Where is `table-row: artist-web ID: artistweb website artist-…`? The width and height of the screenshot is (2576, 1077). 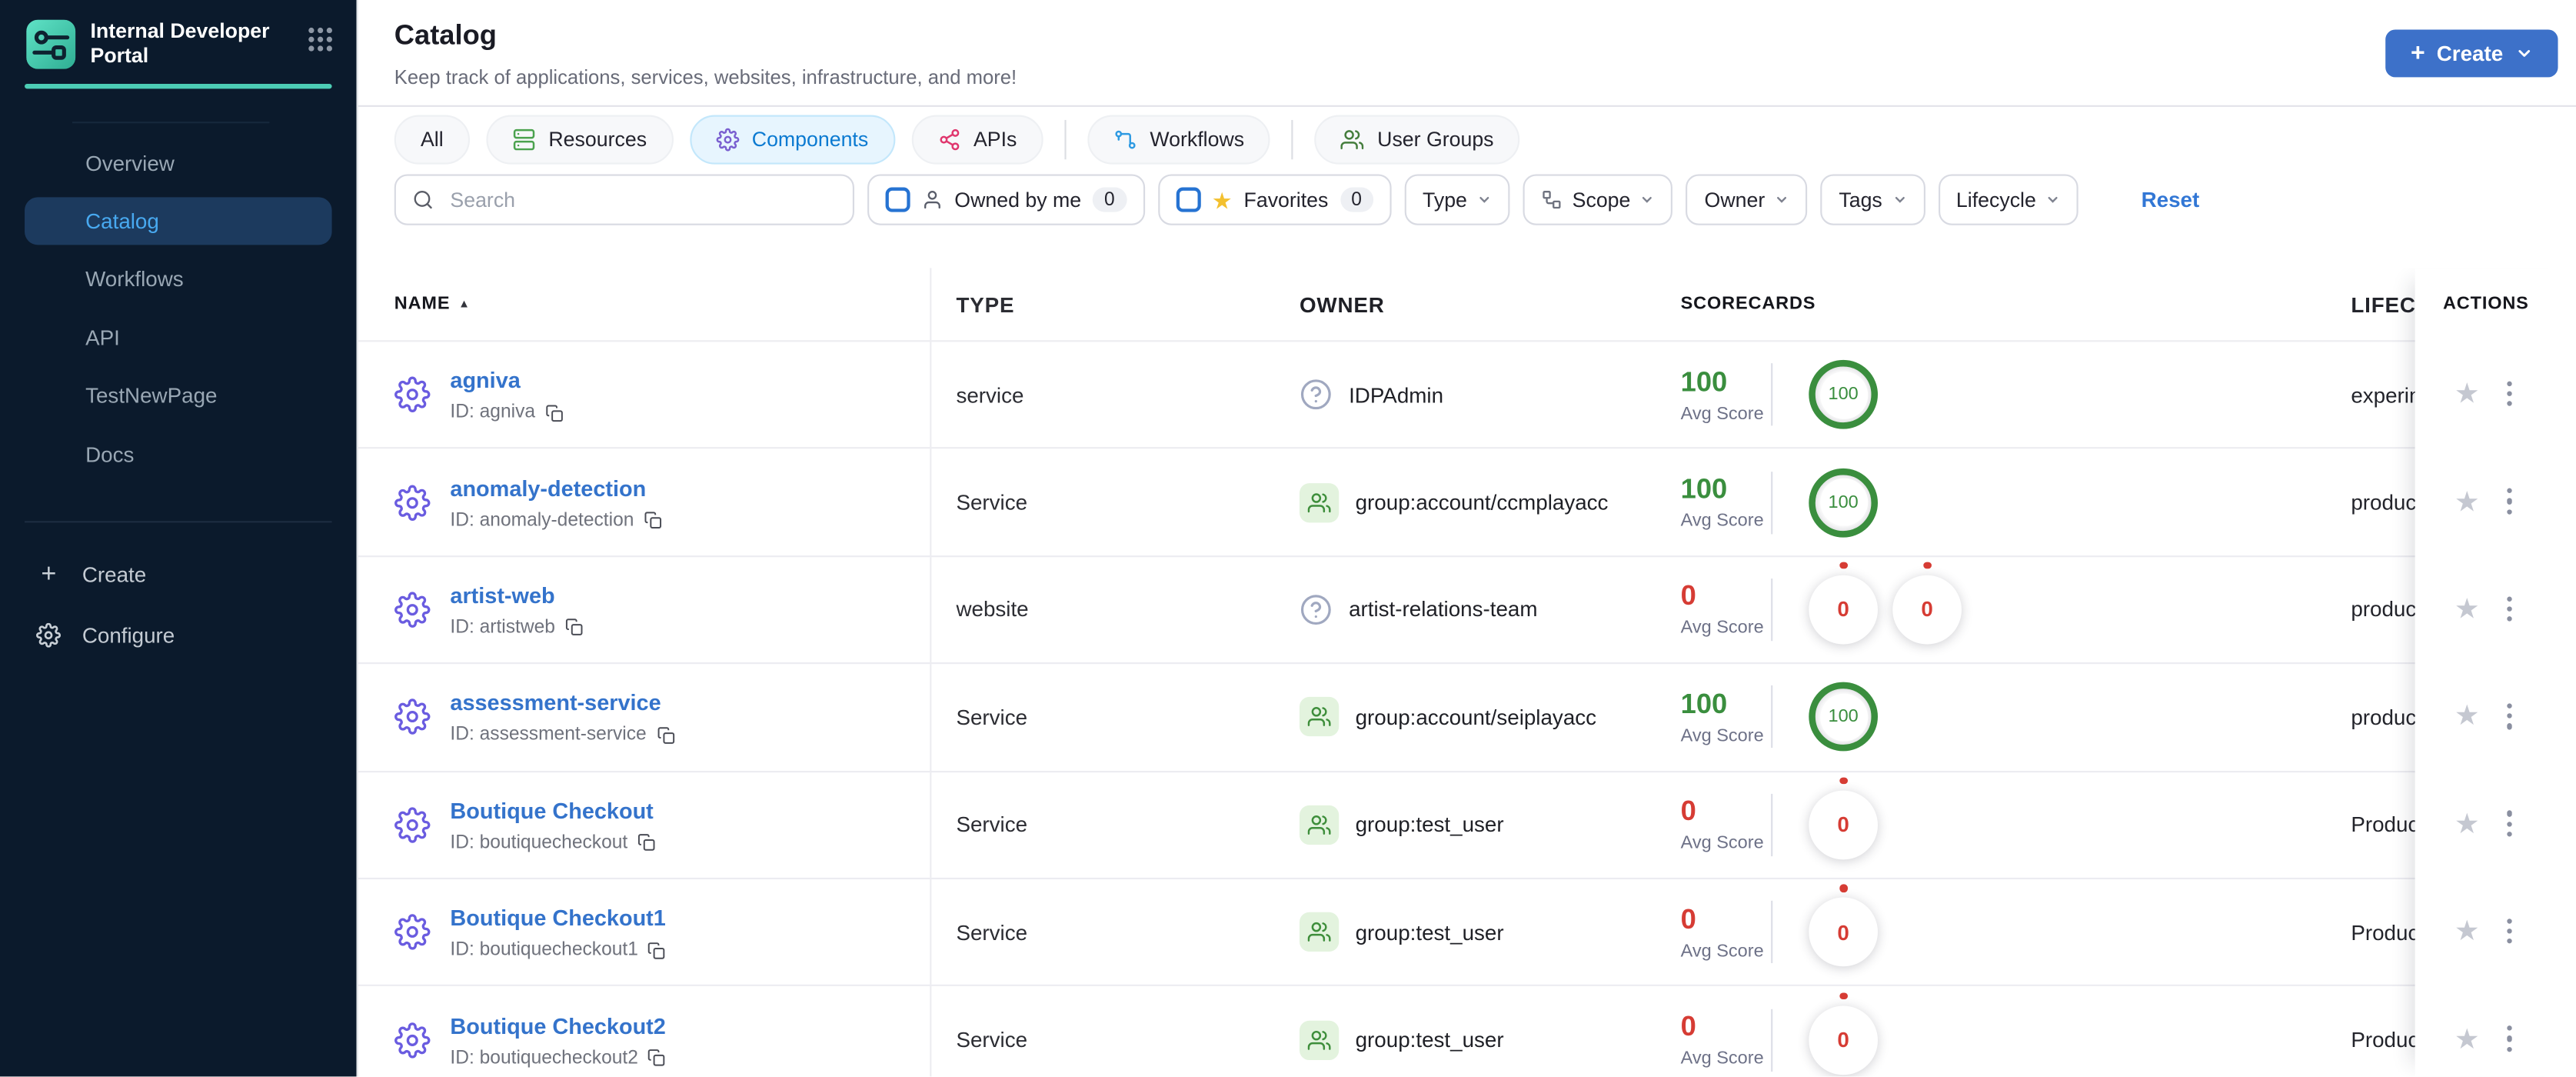
table-row: artist-web ID: artistweb website artist-… is located at coordinates (1467, 609).